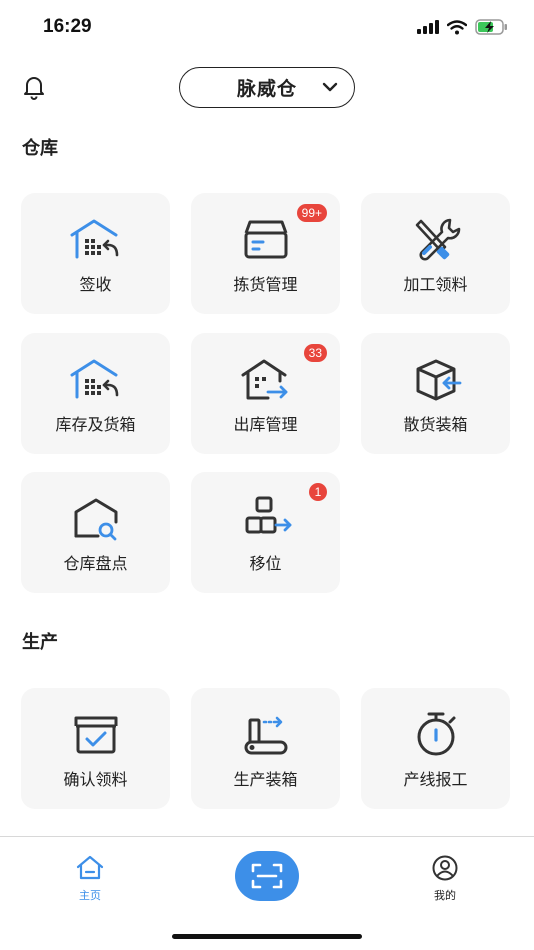  I want to click on tile-line-report: 产线报工, so click(435, 748).